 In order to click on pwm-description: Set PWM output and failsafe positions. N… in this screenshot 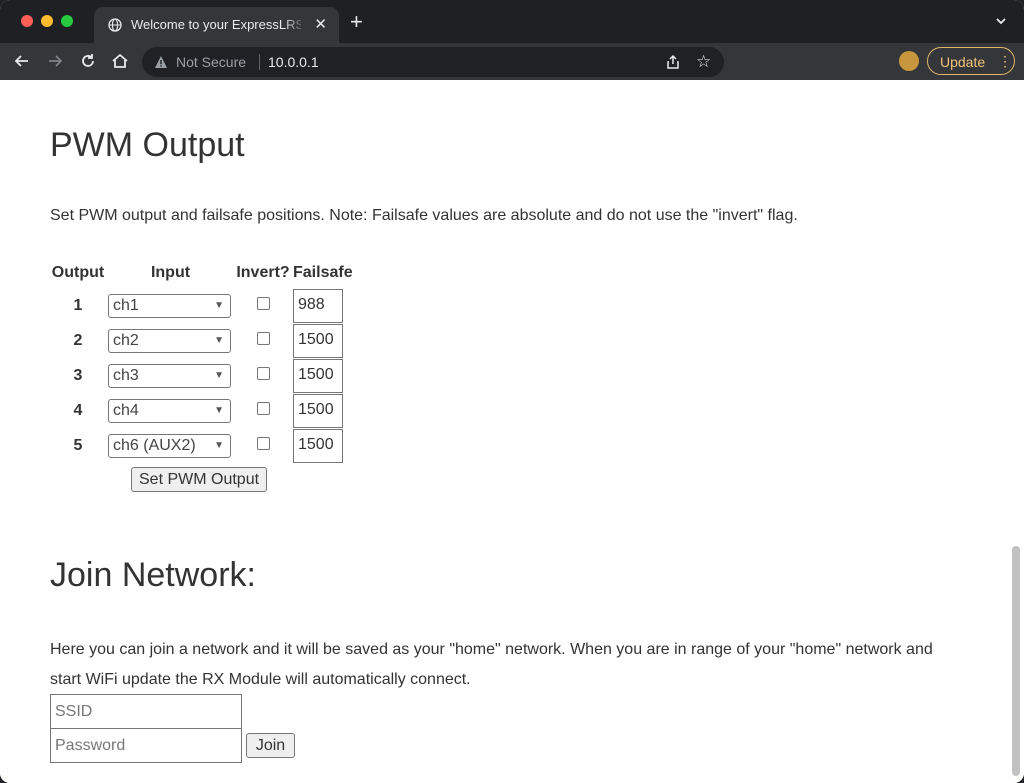, I will do `click(424, 215)`.